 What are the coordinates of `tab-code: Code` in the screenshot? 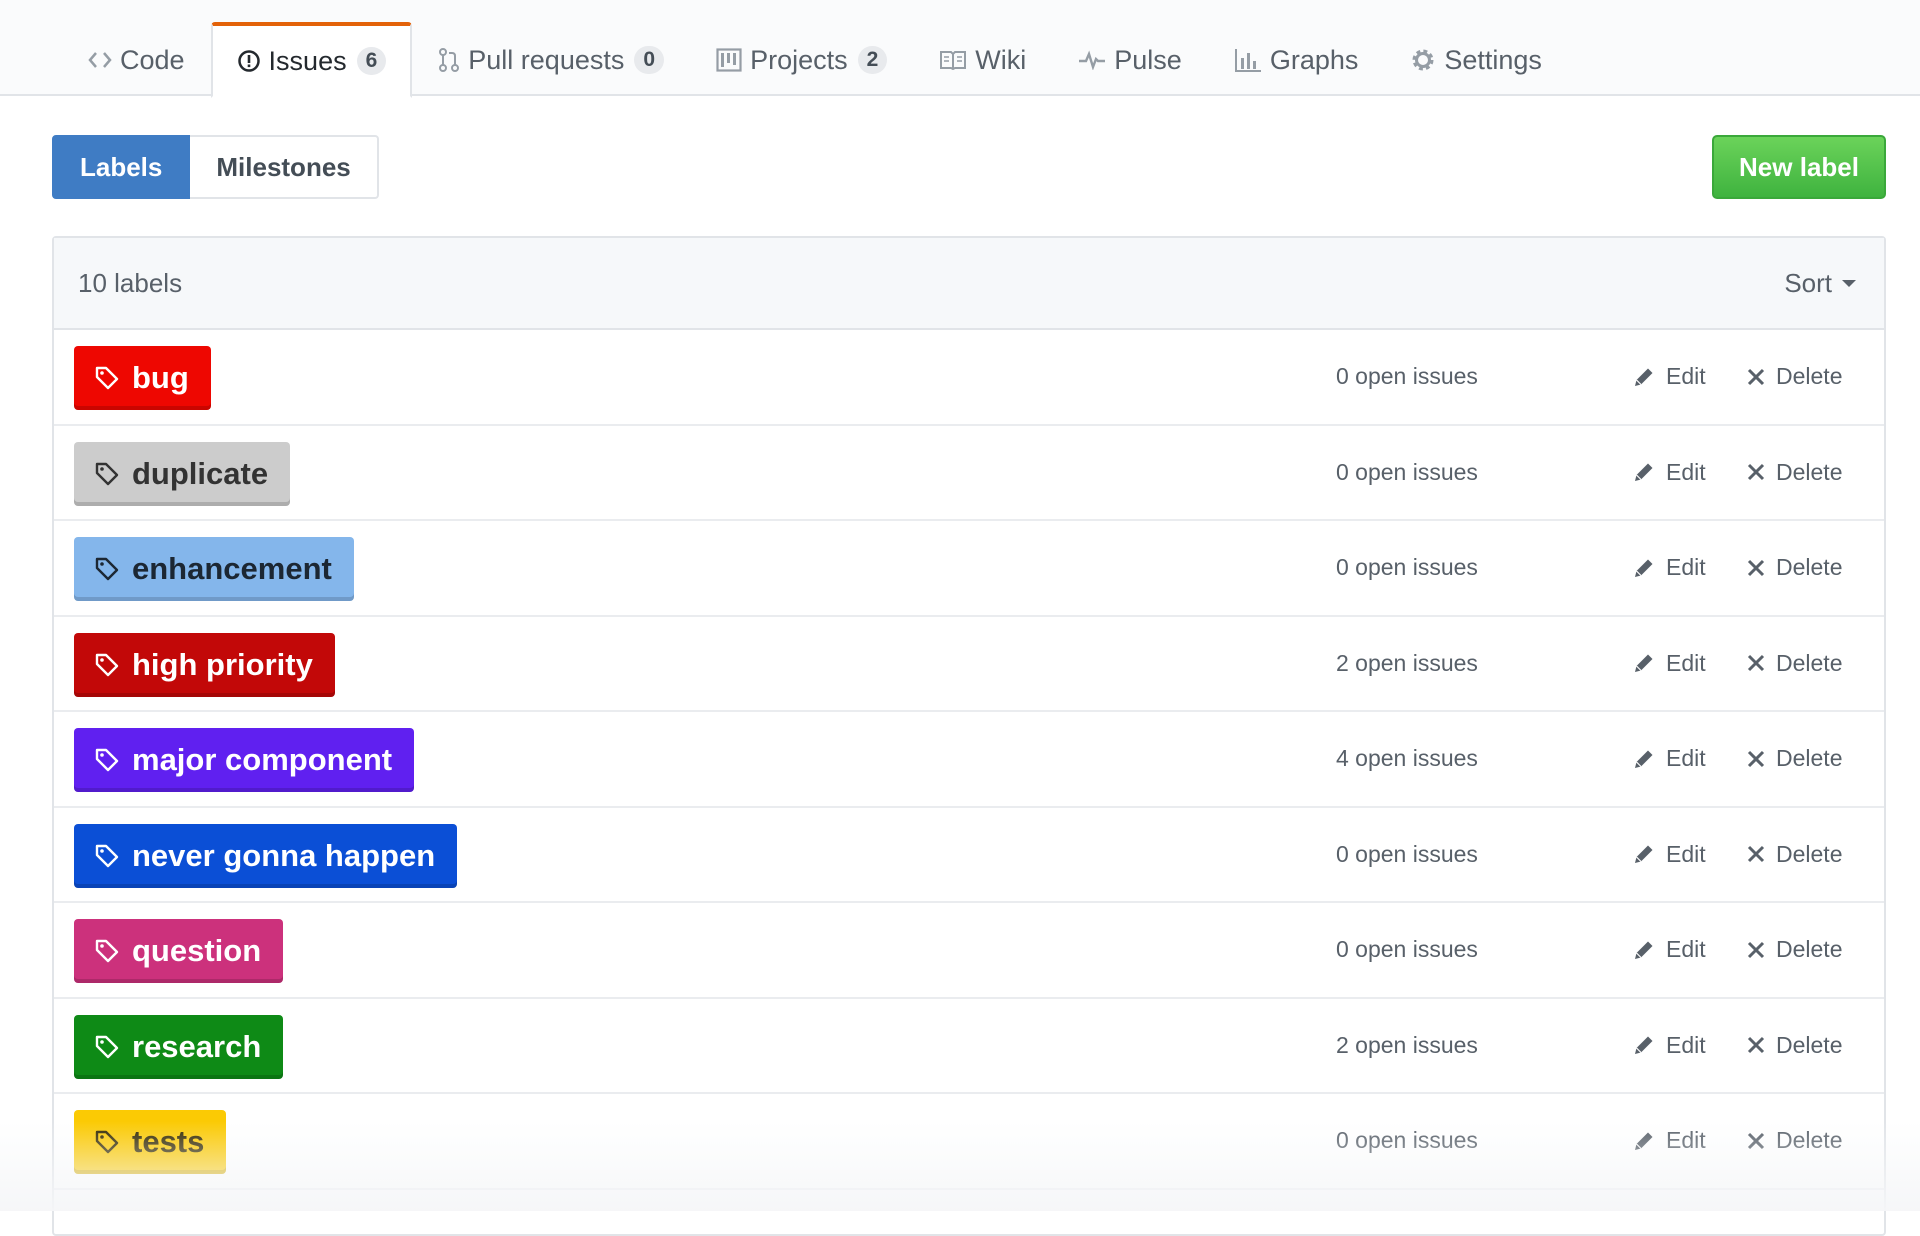 It's located at (136, 59).